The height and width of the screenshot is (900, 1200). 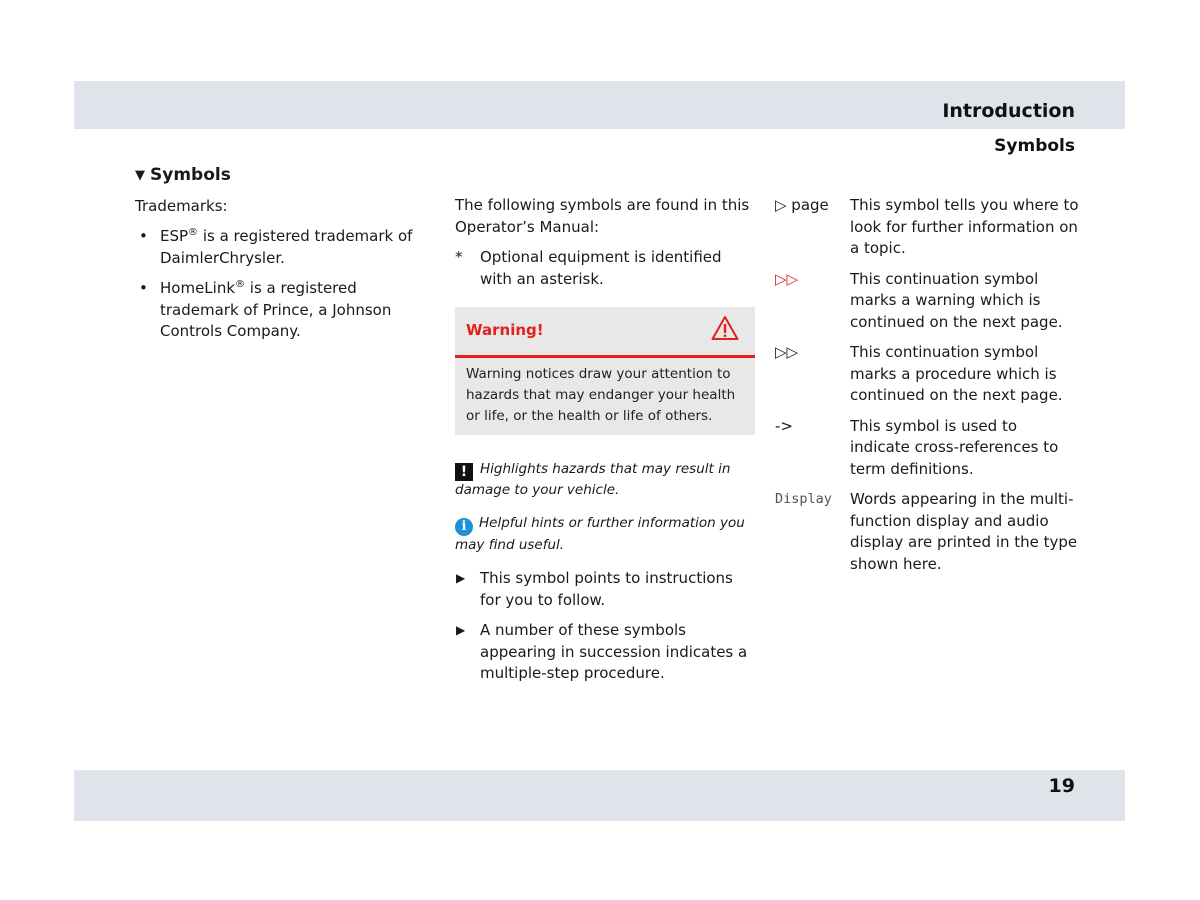 What do you see at coordinates (1034, 146) in the screenshot?
I see `section-title: Symbols` at bounding box center [1034, 146].